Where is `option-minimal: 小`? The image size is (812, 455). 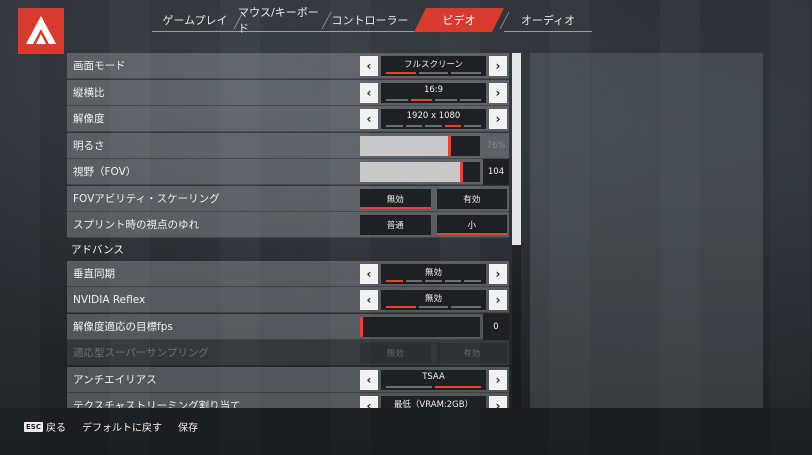
option-minimal: 小 is located at coordinates (471, 225).